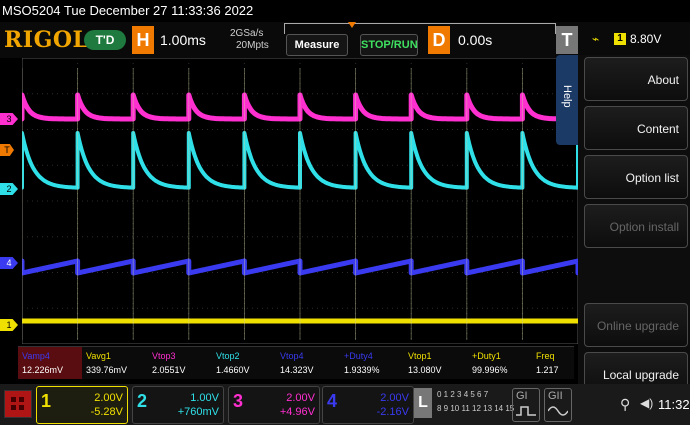 The width and height of the screenshot is (690, 425). I want to click on channel-settings: 2.00V -5.28V, so click(107, 405).